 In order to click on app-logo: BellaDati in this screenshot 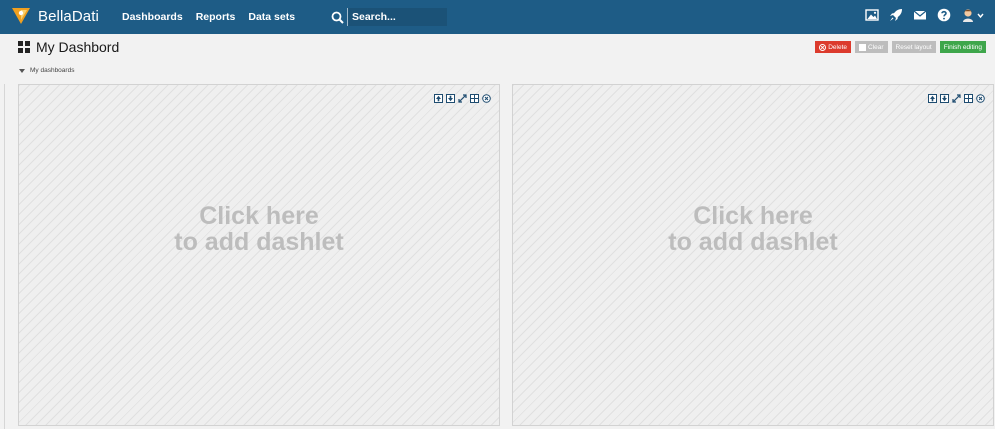, I will do `click(54, 16)`.